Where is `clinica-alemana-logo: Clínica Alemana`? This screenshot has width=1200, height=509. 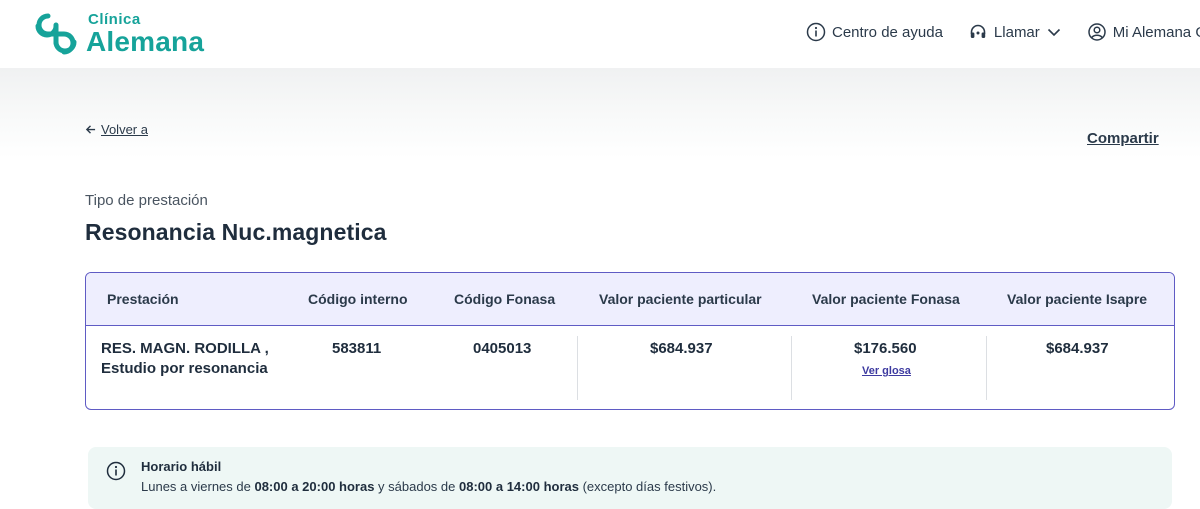
clinica-alemana-logo: Clínica Alemana is located at coordinates (118, 34).